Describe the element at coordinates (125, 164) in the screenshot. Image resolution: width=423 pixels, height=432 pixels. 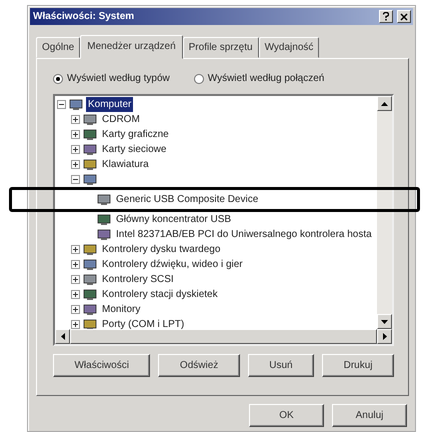
I see `tree-item: Klawiatura` at that location.